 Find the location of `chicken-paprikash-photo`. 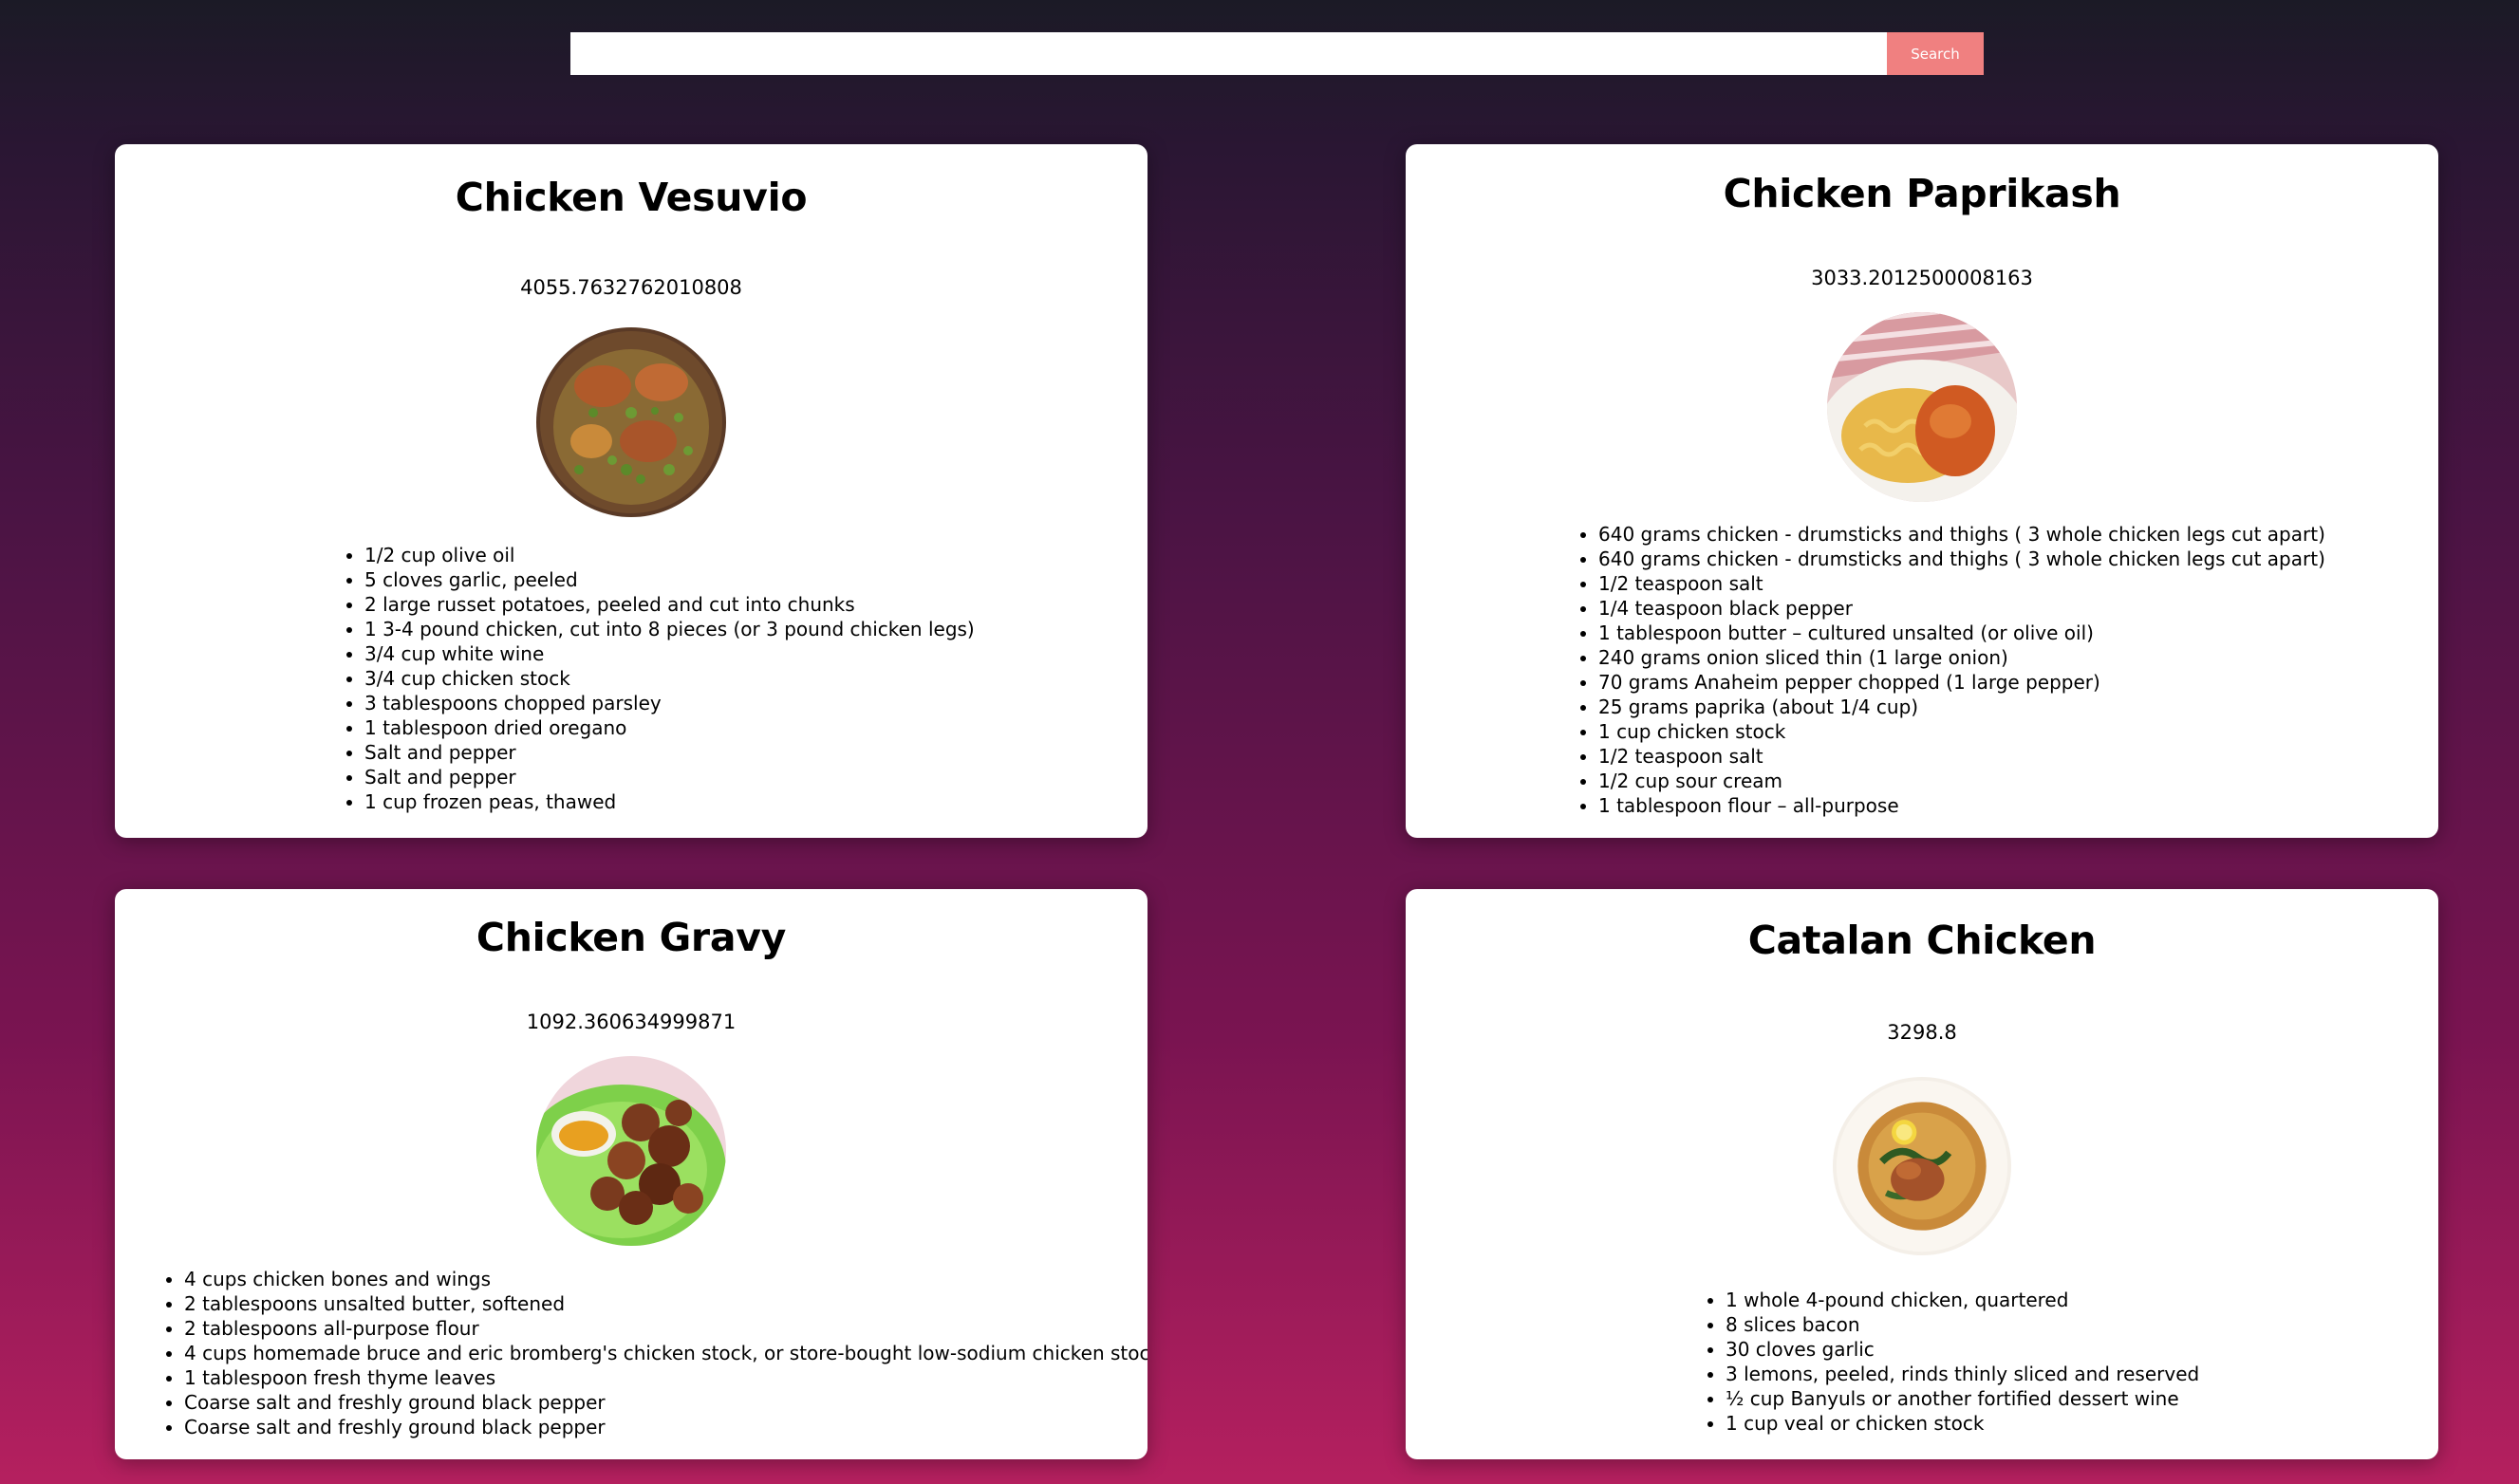

chicken-paprikash-photo is located at coordinates (1922, 407).